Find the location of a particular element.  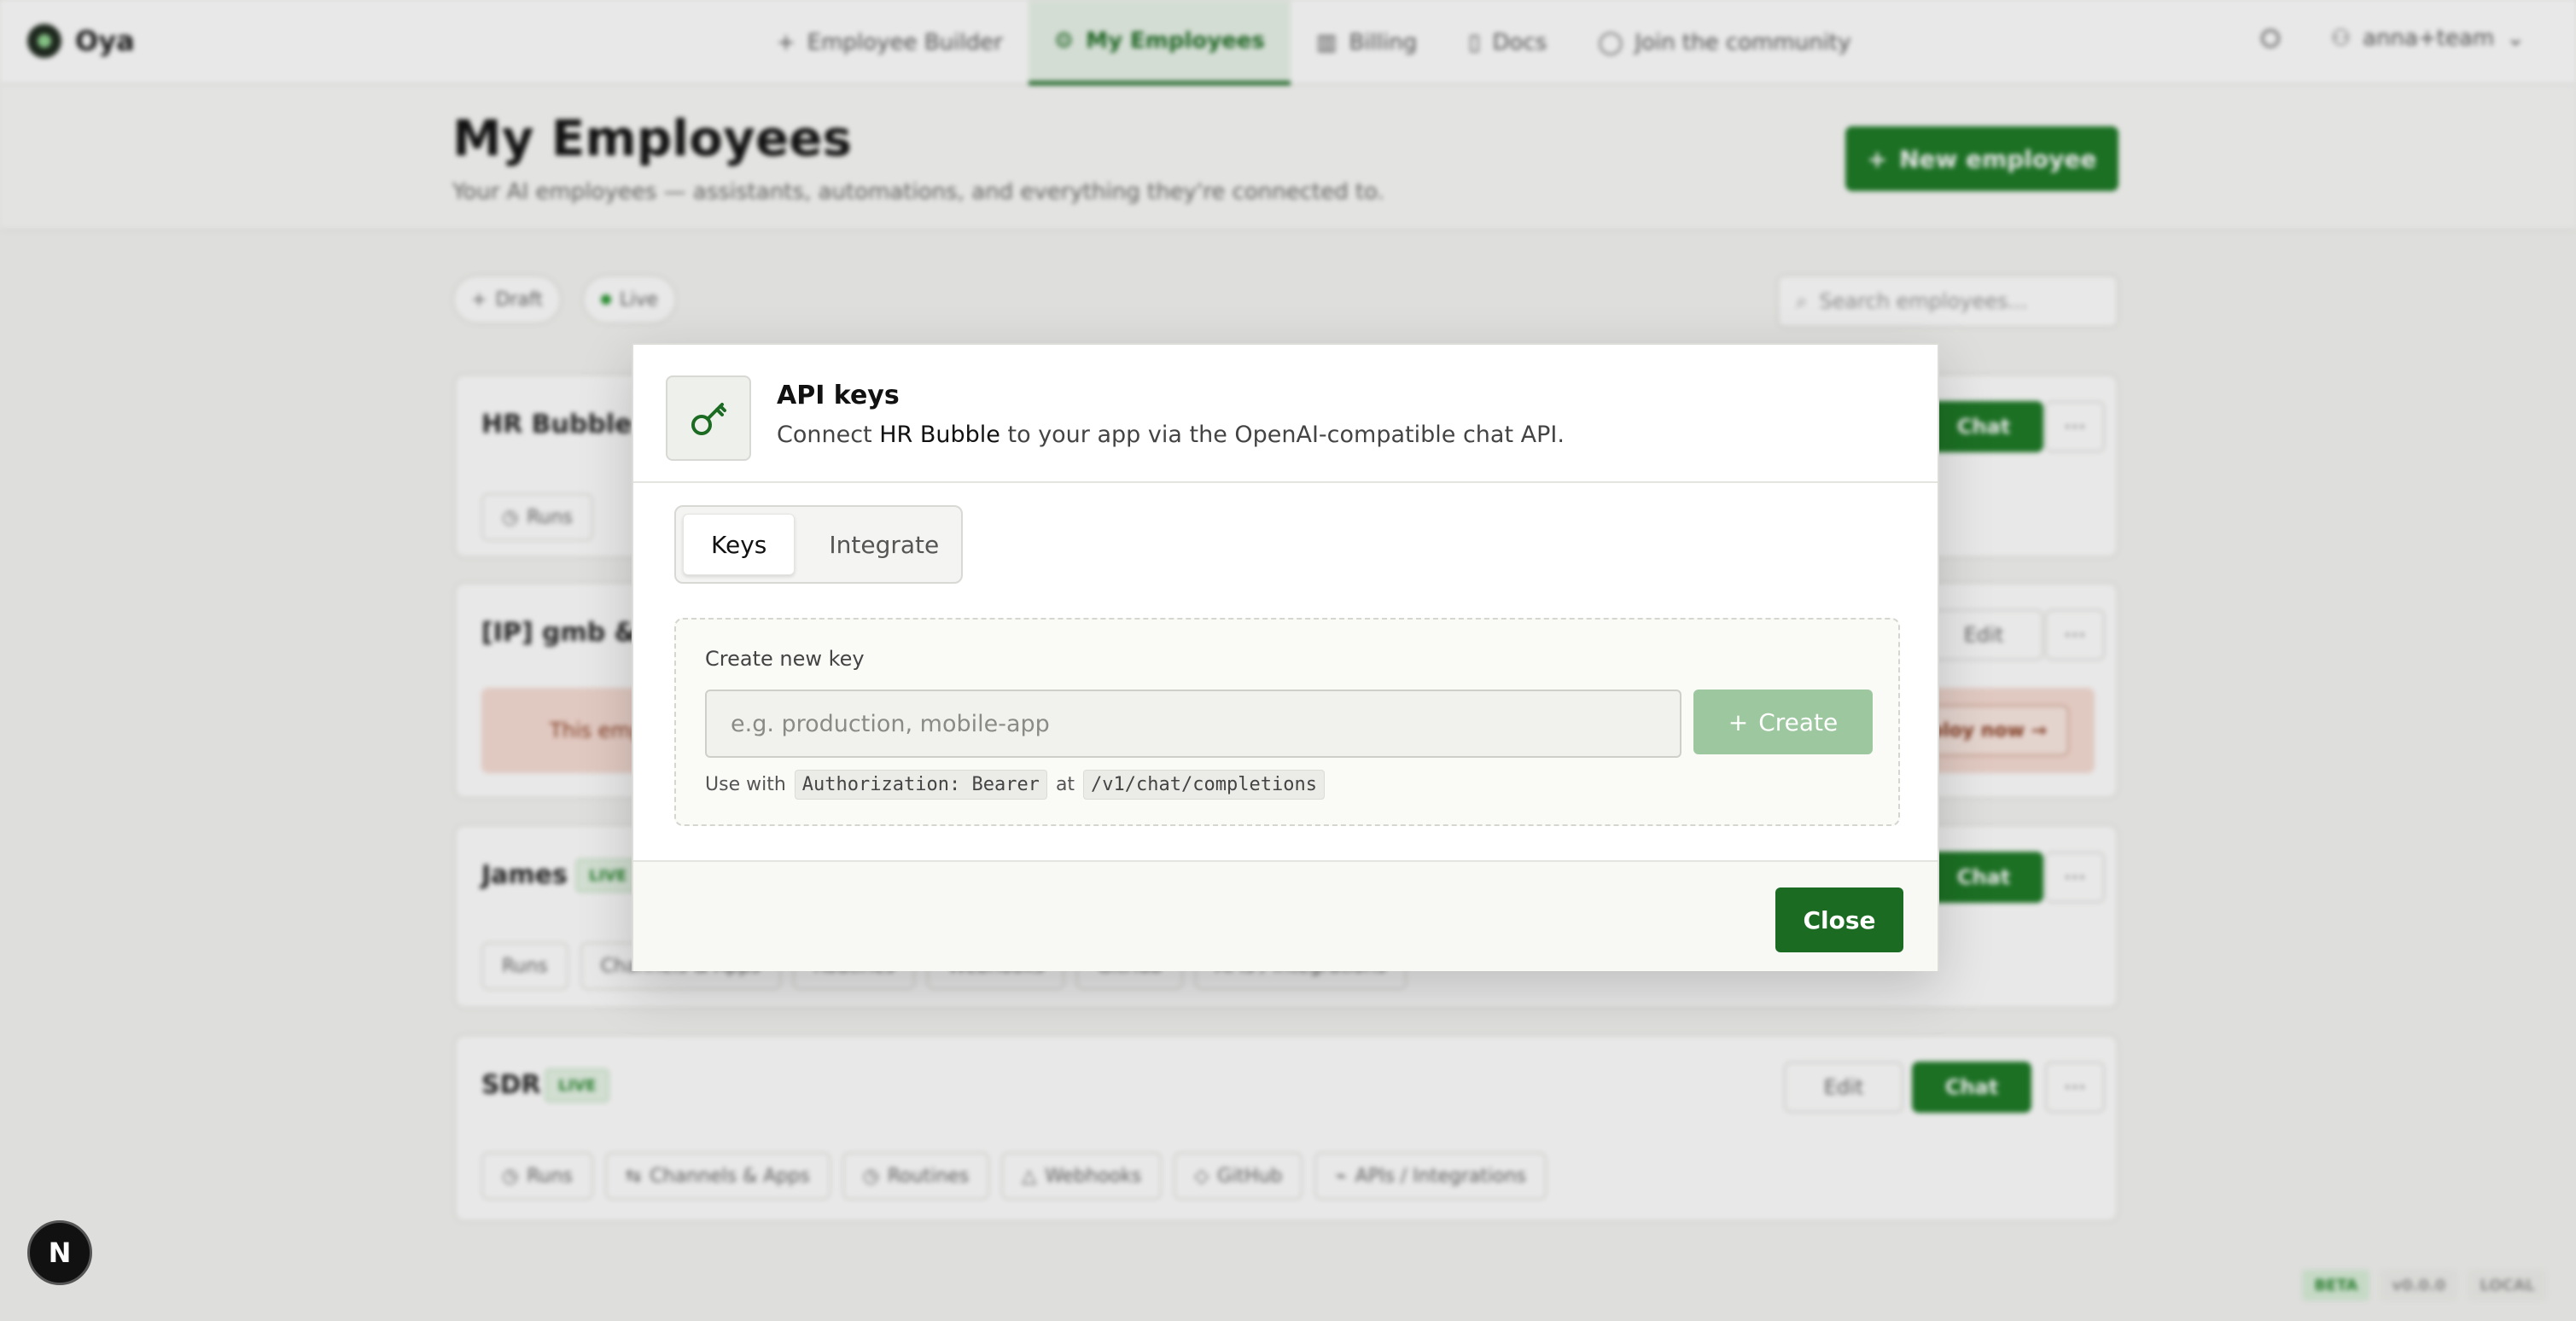

tab-integrate: Integrate is located at coordinates (883, 544).